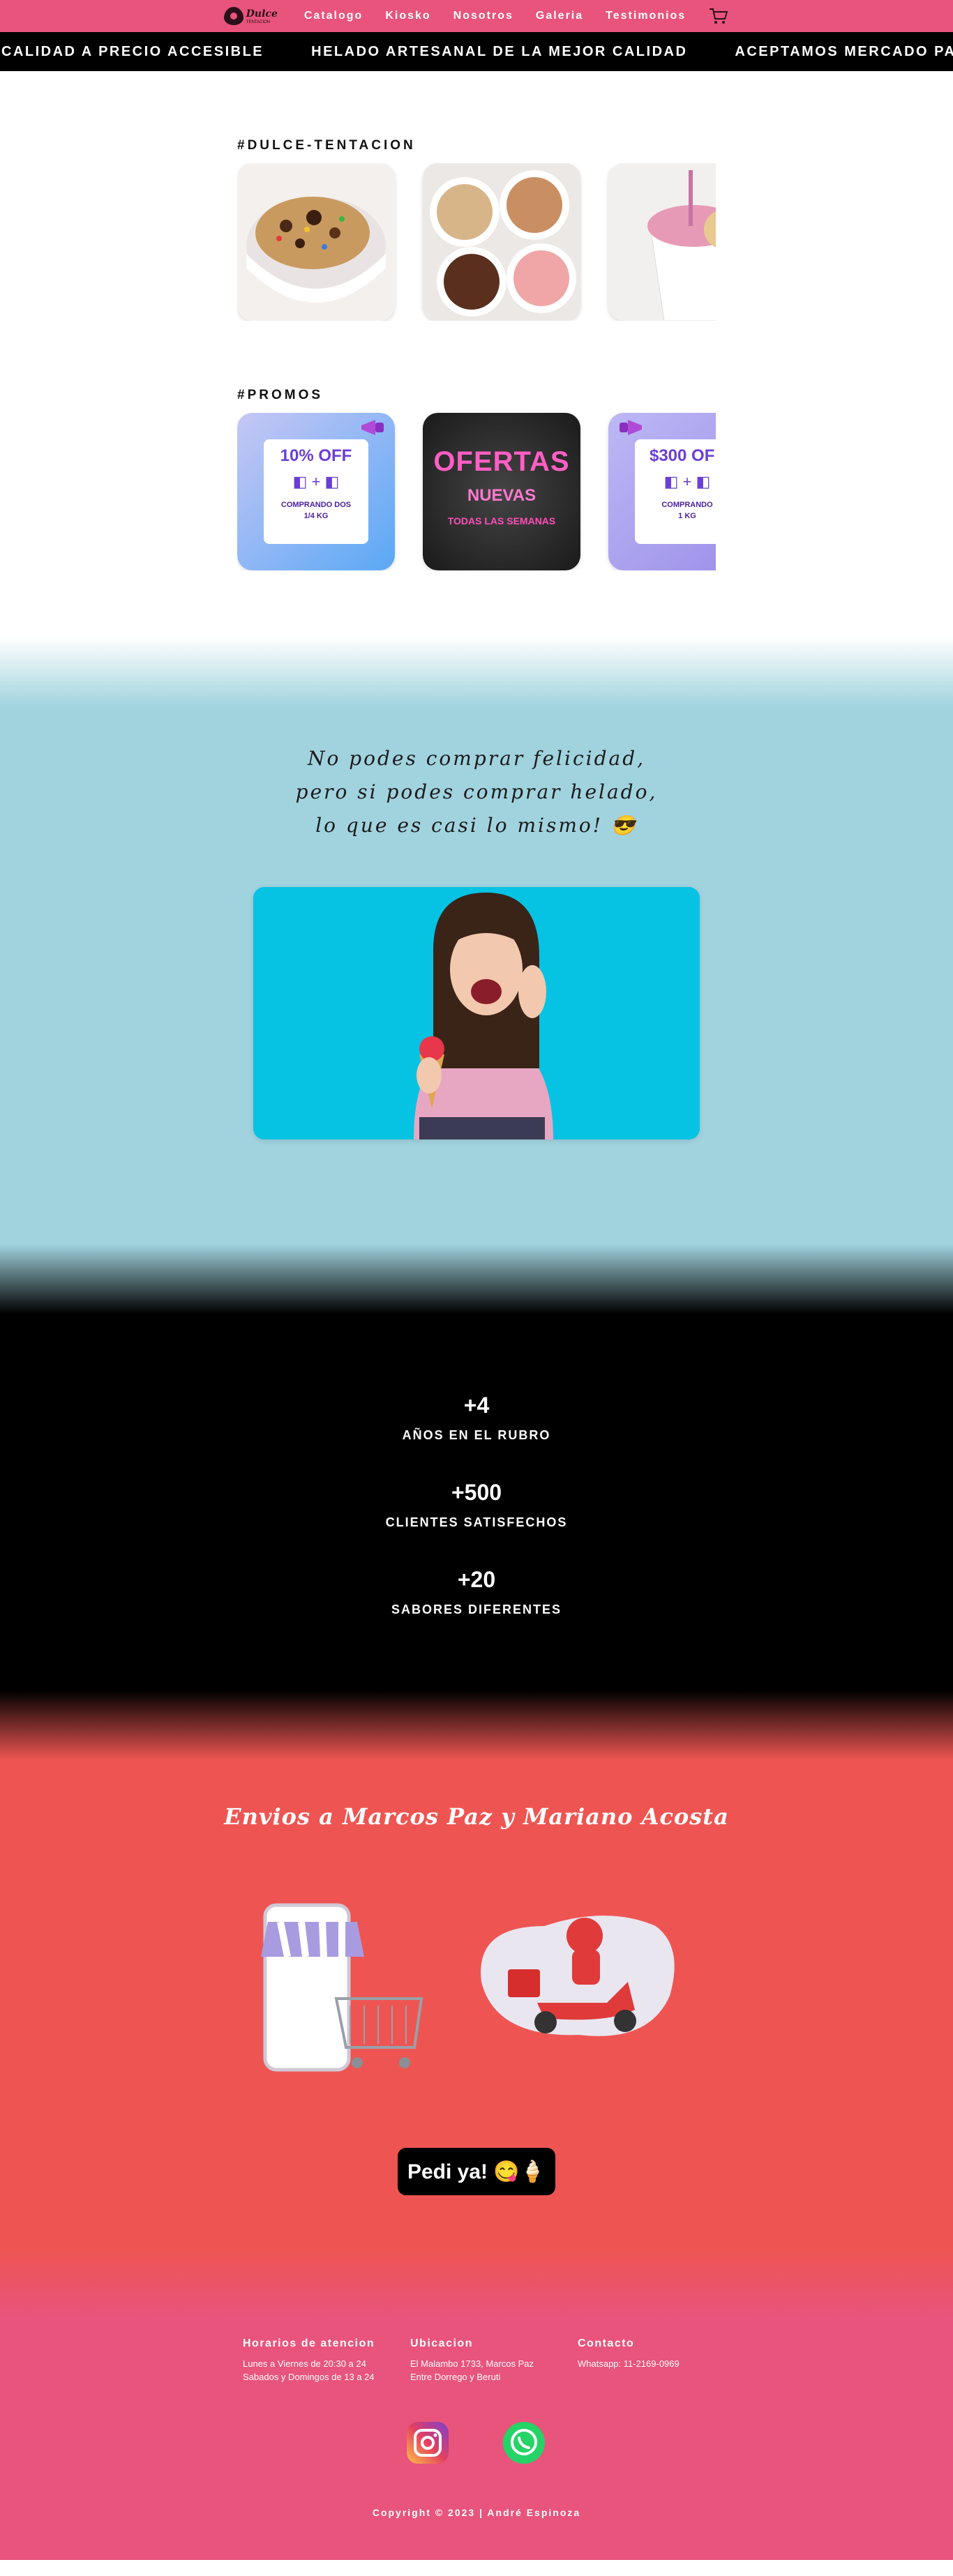 The width and height of the screenshot is (953, 2576). I want to click on shop-cart-illustration, so click(344, 1989).